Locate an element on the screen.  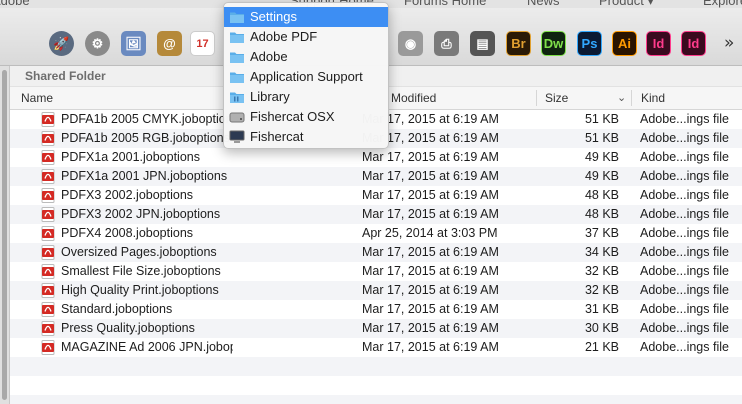
scanner-icon: ◉ is located at coordinates (410, 43).